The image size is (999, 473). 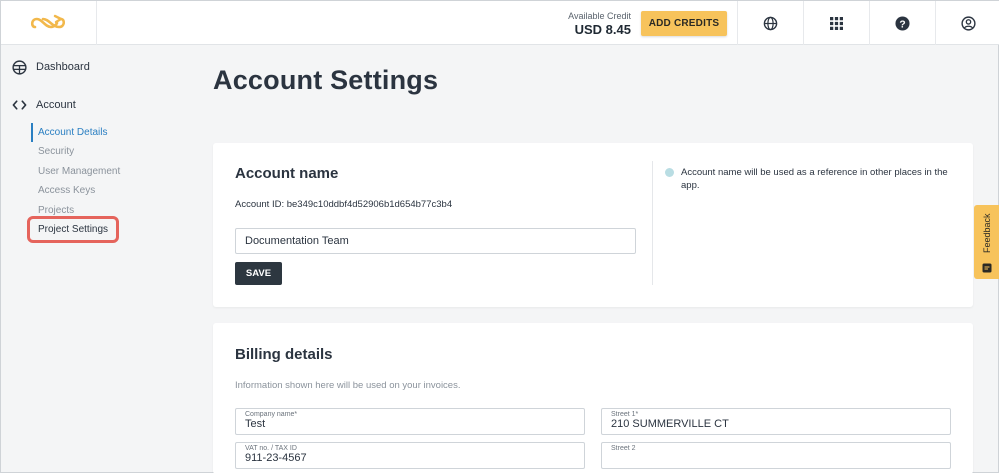 What do you see at coordinates (86, 151) in the screenshot?
I see `subnav-security: Security` at bounding box center [86, 151].